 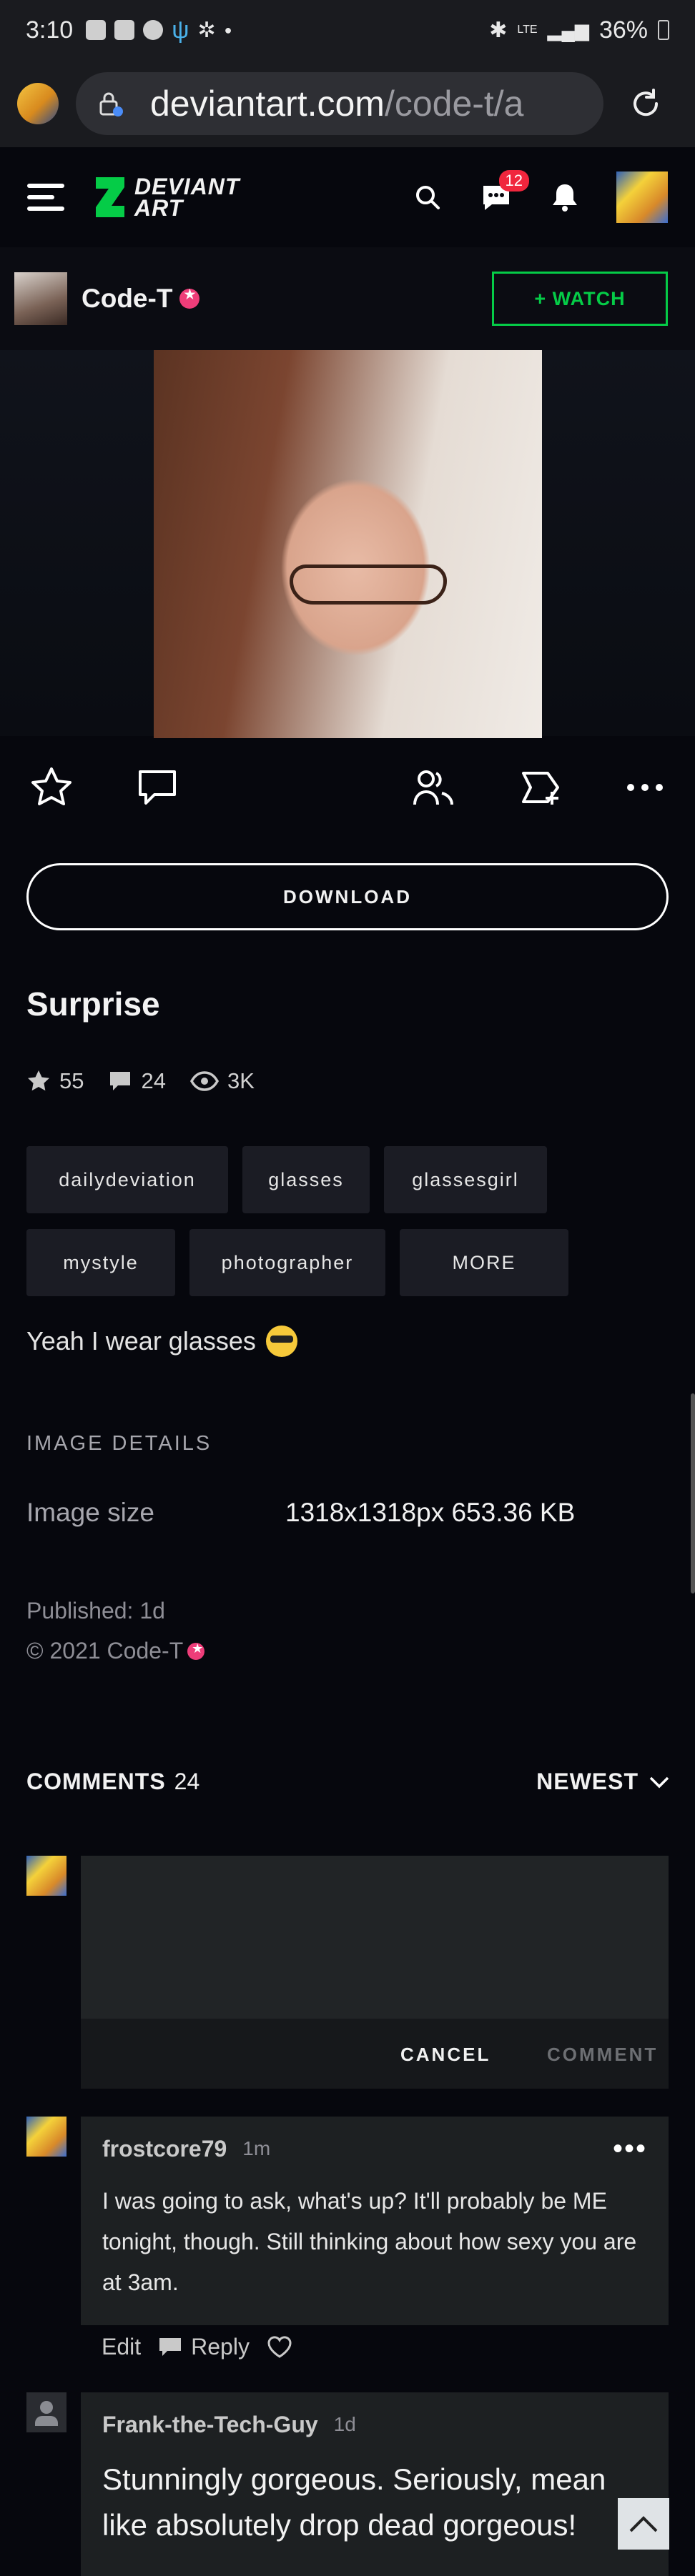 I want to click on logo-line-2: ART, so click(x=159, y=208).